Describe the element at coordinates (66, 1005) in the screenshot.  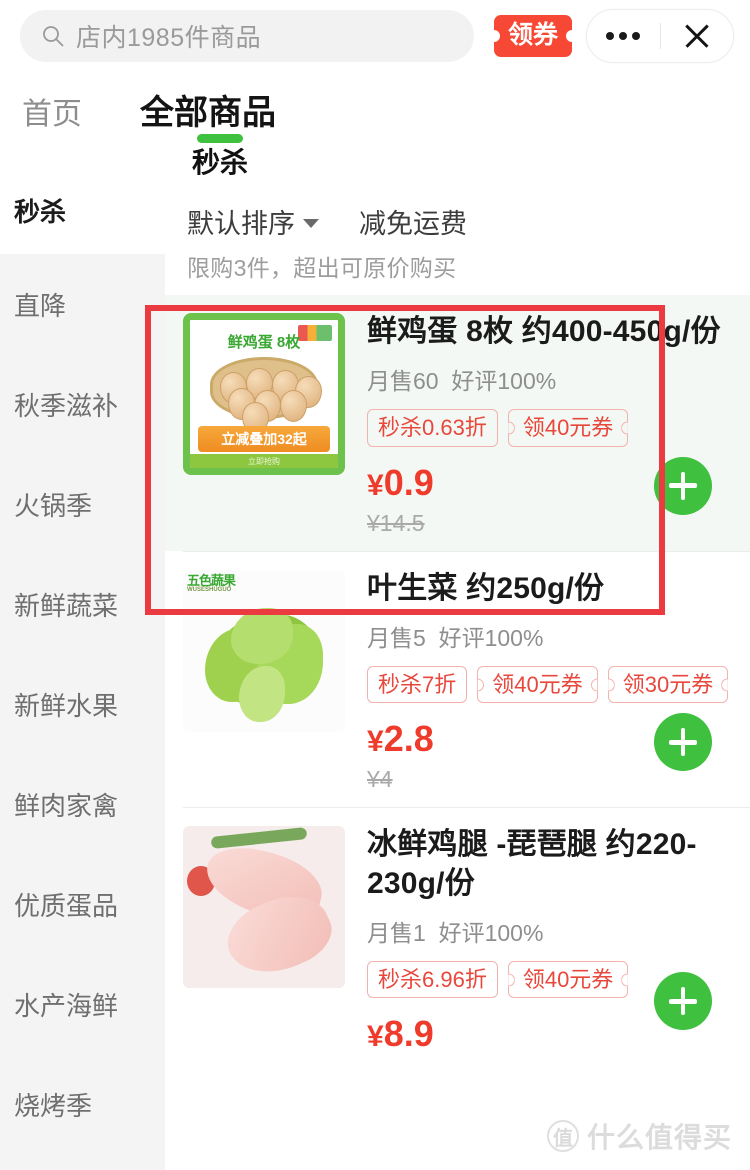
I see `sidebar-item-label: 水产海鲜` at that location.